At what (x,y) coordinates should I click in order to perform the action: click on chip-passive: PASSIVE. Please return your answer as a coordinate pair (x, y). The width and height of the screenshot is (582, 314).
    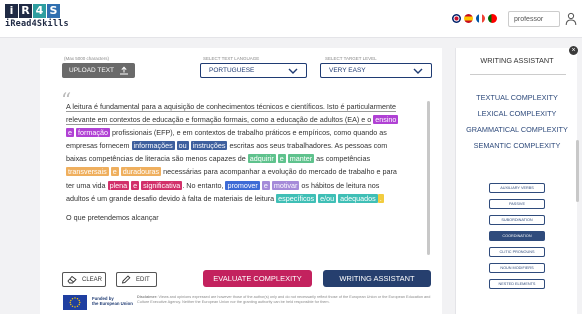
    Looking at the image, I should click on (517, 204).